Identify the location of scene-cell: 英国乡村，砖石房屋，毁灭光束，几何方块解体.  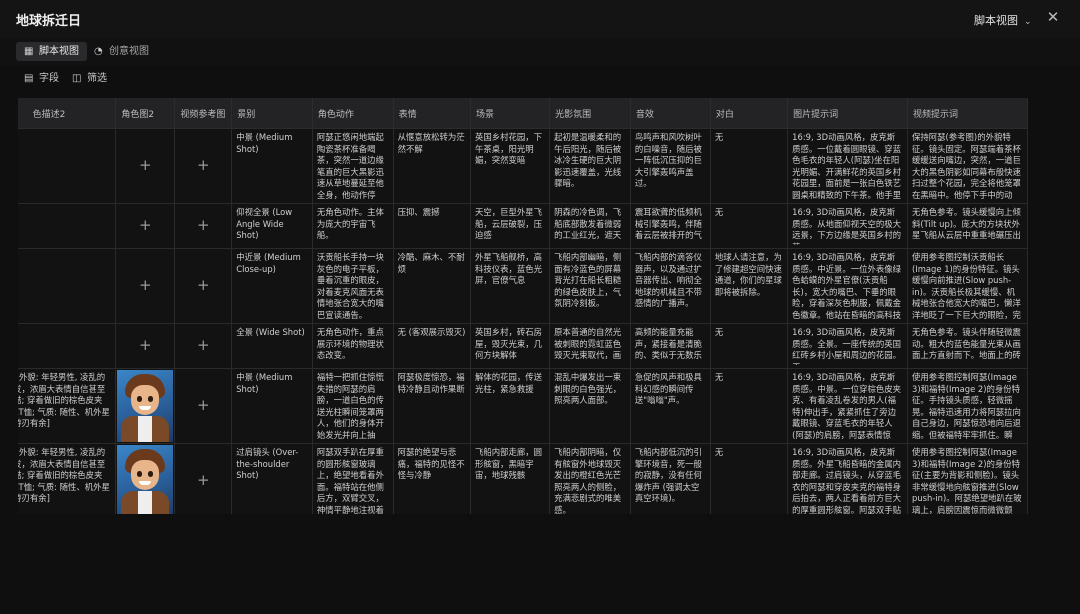
(510, 346).